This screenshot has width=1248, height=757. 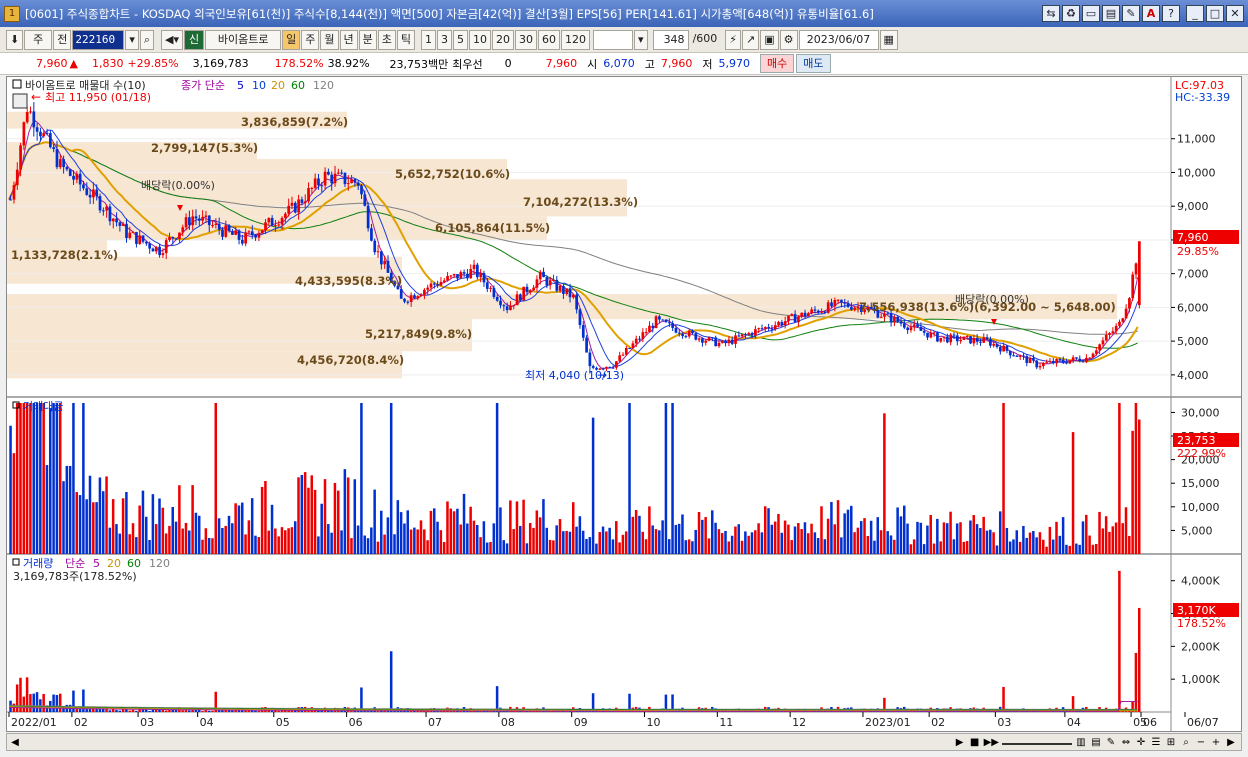 I want to click on volume-bar, so click(x=212, y=711).